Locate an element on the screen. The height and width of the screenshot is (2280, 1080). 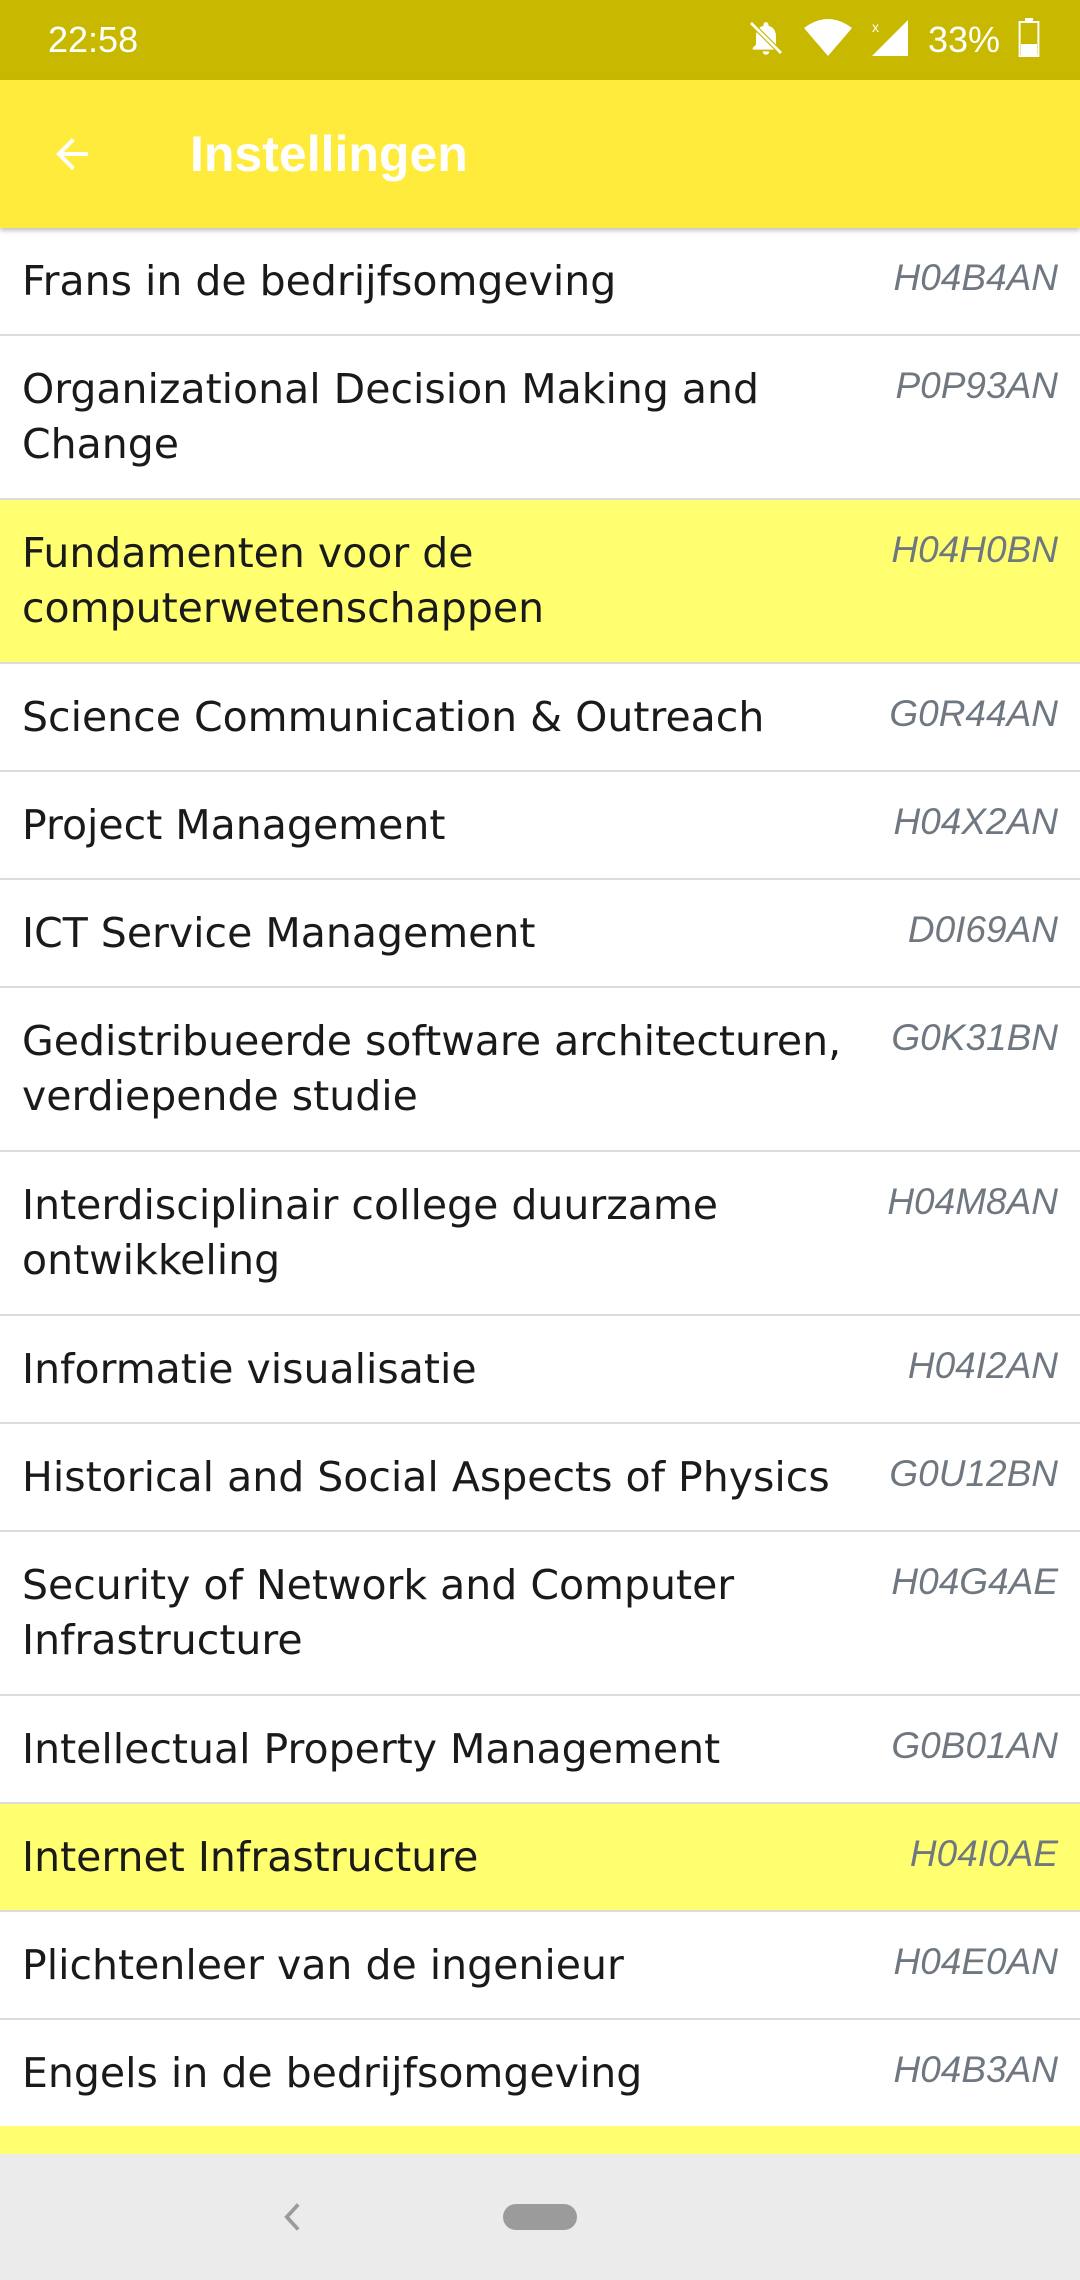
cell-signal-icon: x is located at coordinates (890, 40).